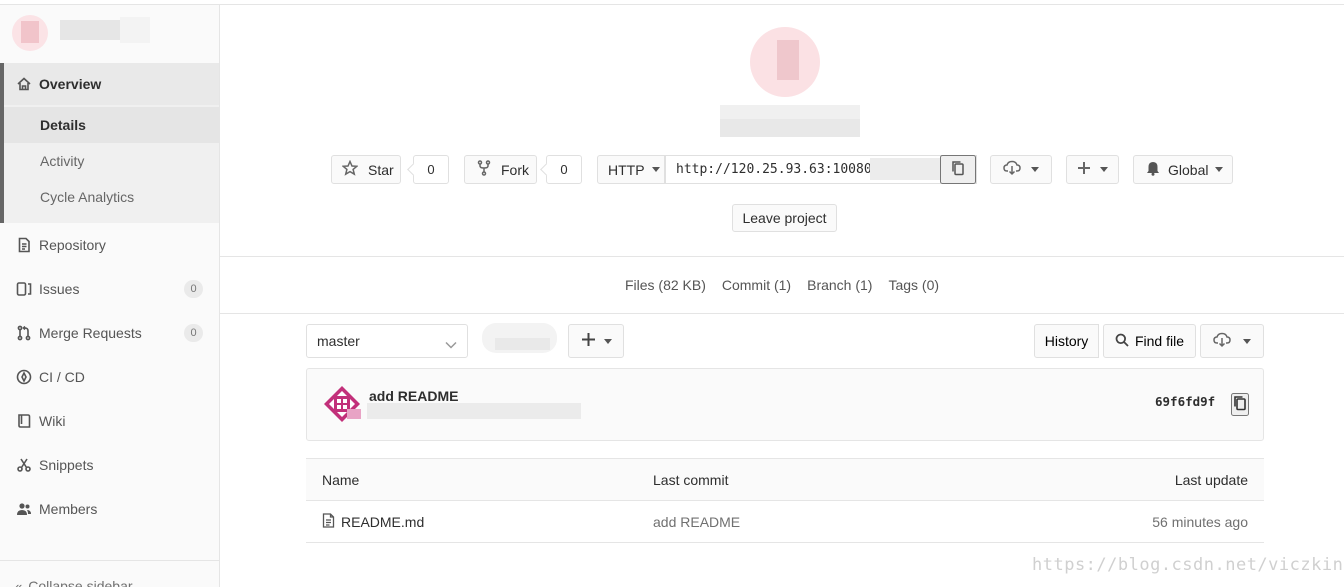 Image resolution: width=1344 pixels, height=587 pixels. I want to click on column-header-last-commit: Last commit, so click(691, 479).